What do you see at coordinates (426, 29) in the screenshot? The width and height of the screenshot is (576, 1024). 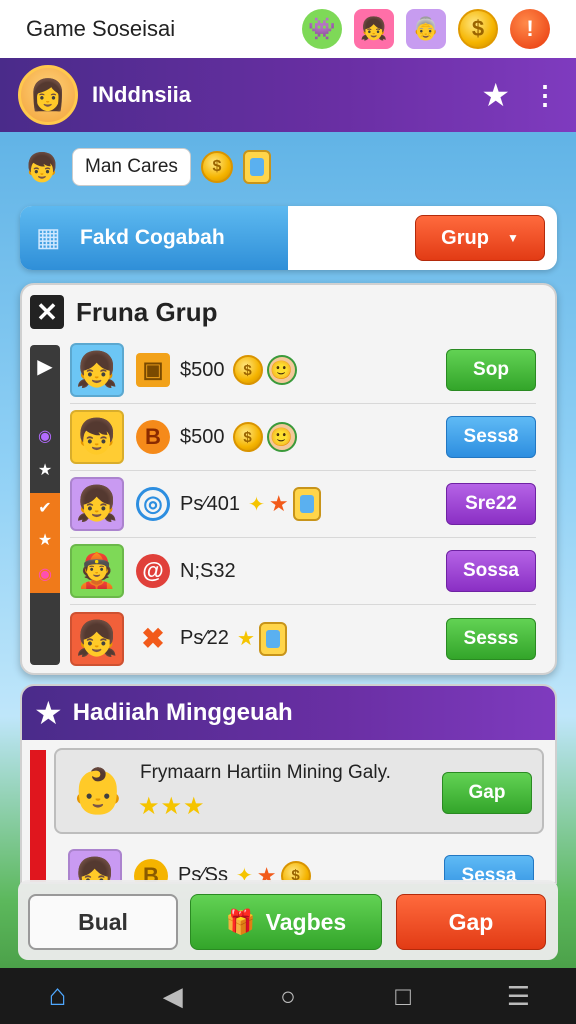 I see `grandma-avatar-icon: 👵` at bounding box center [426, 29].